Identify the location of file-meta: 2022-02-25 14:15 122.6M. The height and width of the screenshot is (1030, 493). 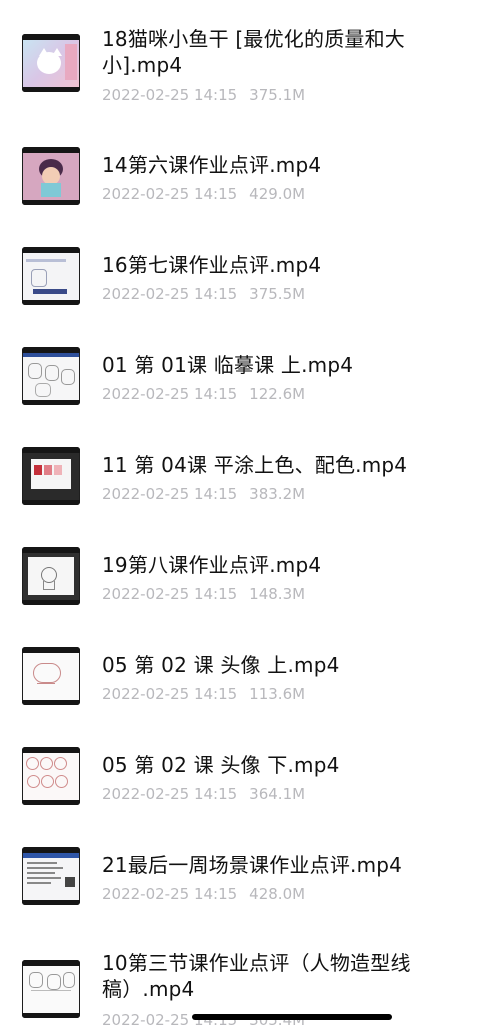
(203, 394).